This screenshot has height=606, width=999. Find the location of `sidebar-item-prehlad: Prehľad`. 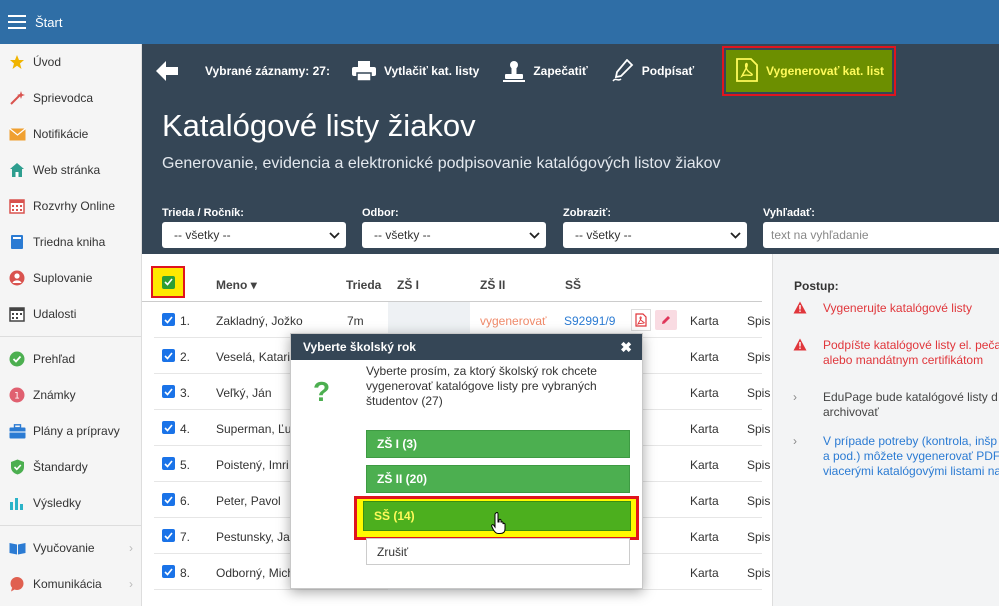

sidebar-item-prehlad: Prehľad is located at coordinates (70, 359).